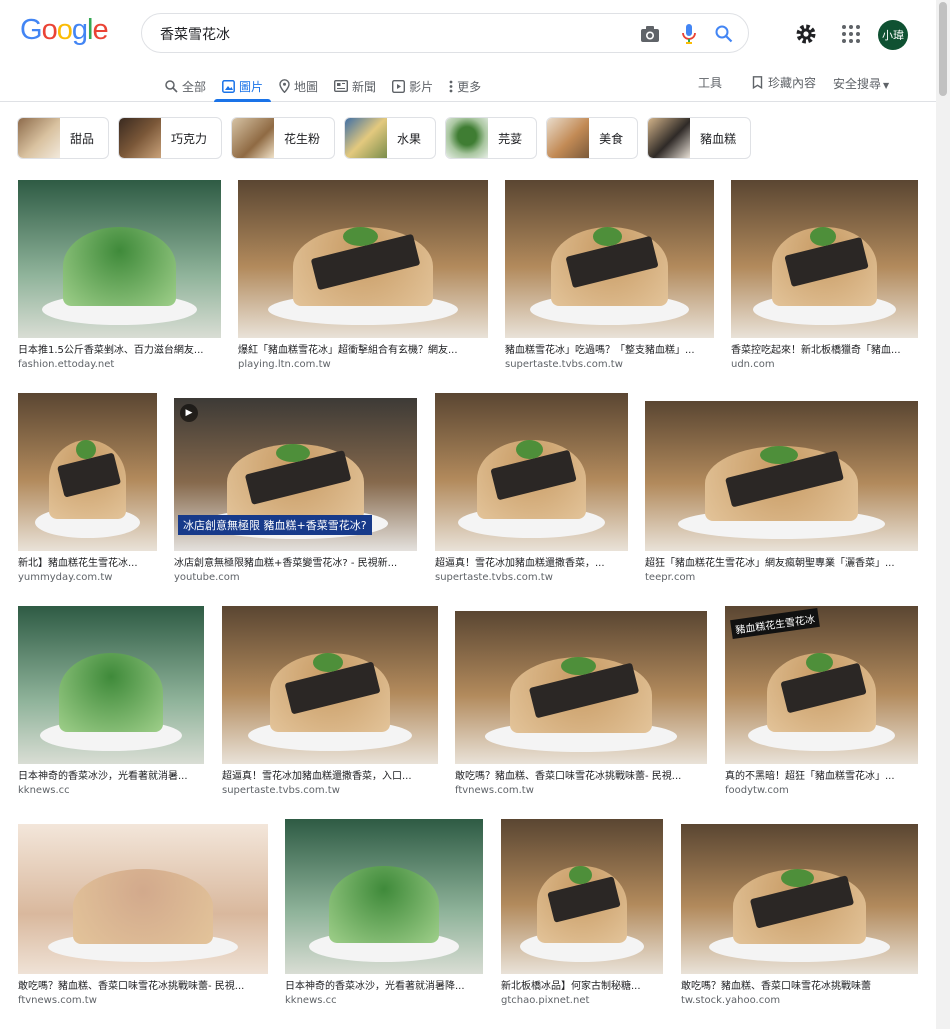 Image resolution: width=950 pixels, height=1029 pixels. Describe the element at coordinates (295, 474) in the screenshot. I see `result-thumbnail: 冰店創意無極限 豬血糕+香菜雪花冰? ▶` at that location.